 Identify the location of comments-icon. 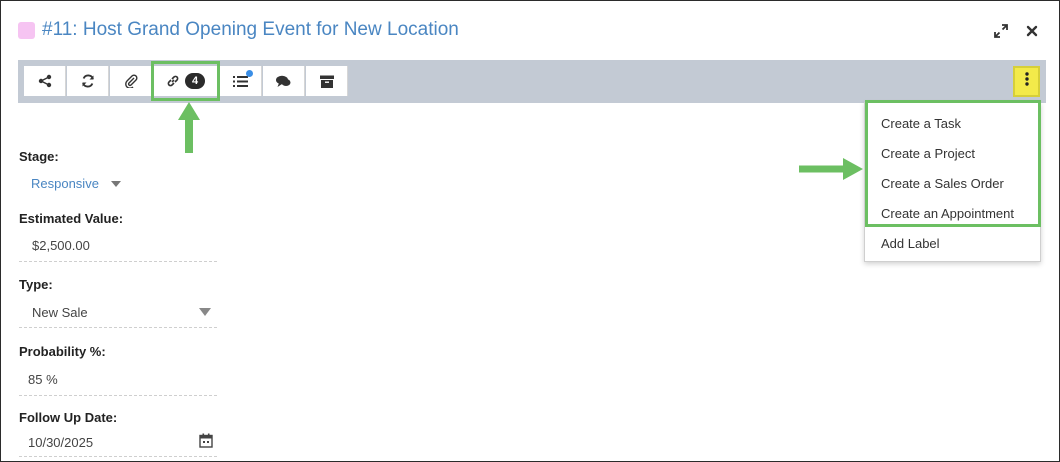
(283, 81).